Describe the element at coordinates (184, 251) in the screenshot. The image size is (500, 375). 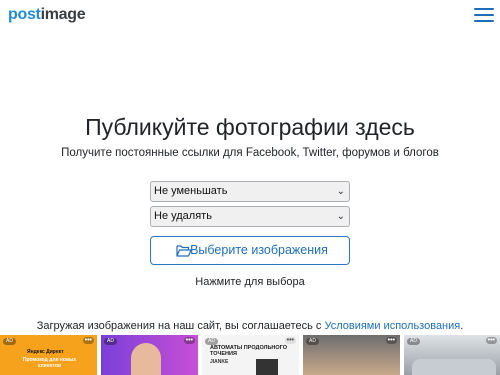
I see `folder-open-icon` at that location.